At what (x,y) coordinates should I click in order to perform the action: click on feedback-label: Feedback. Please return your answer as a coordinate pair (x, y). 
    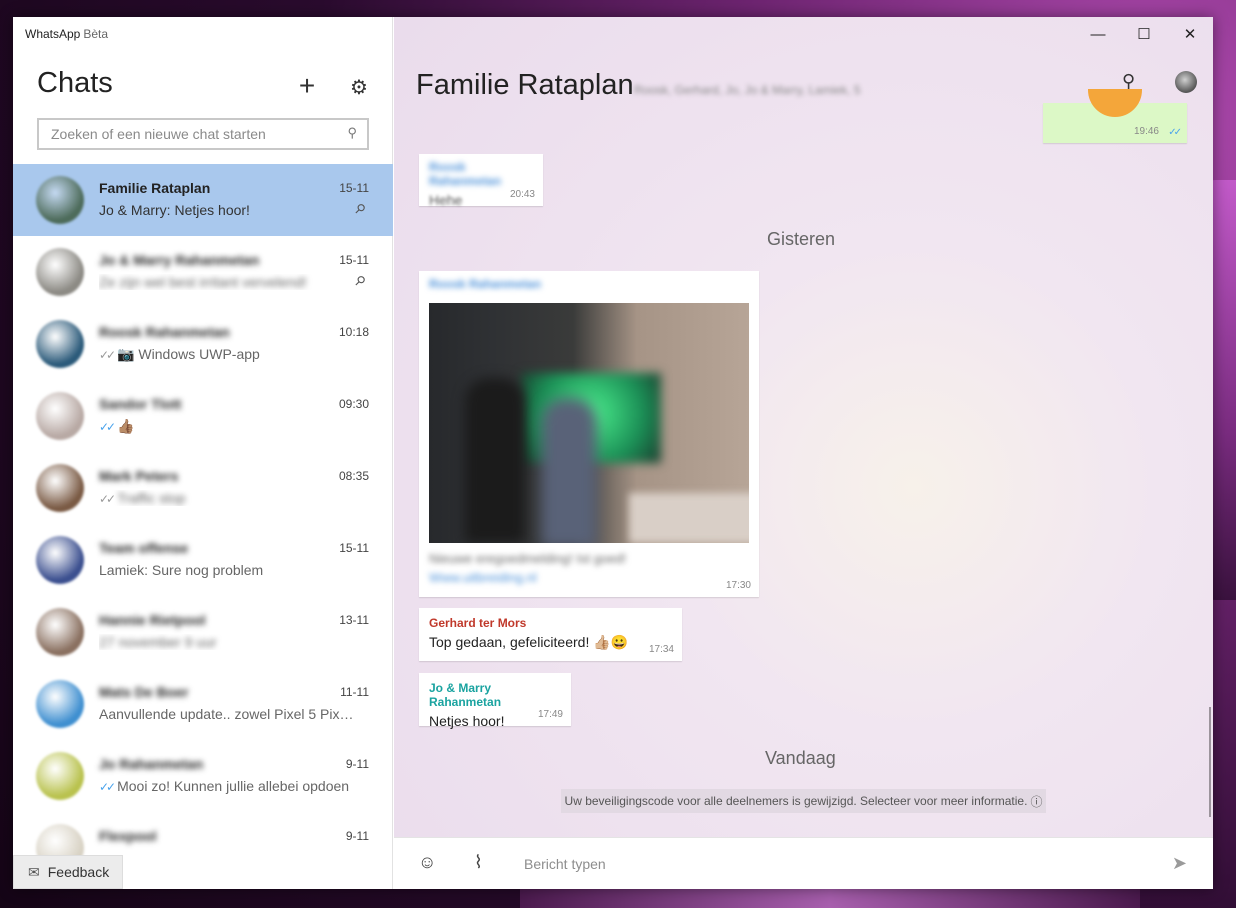
    Looking at the image, I should click on (78, 872).